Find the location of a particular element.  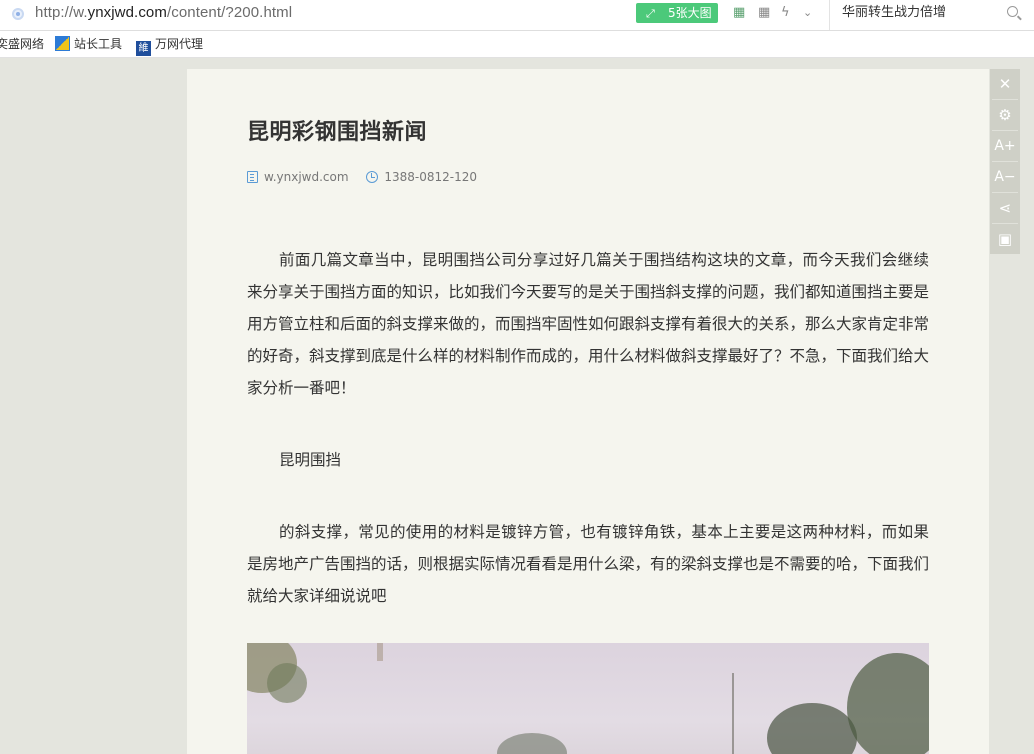

font-decrease-label: A− is located at coordinates (1005, 177).